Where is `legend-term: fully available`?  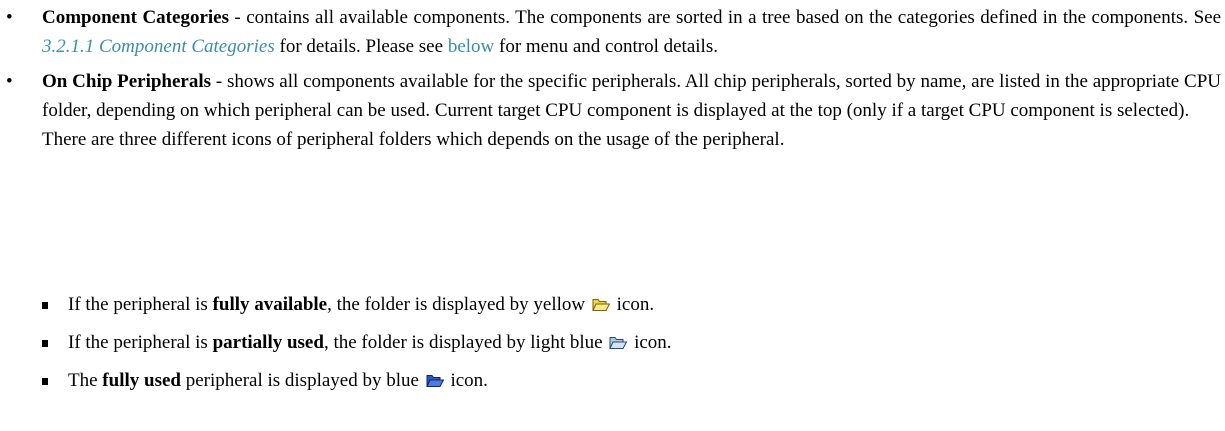
legend-term: fully available is located at coordinates (270, 304).